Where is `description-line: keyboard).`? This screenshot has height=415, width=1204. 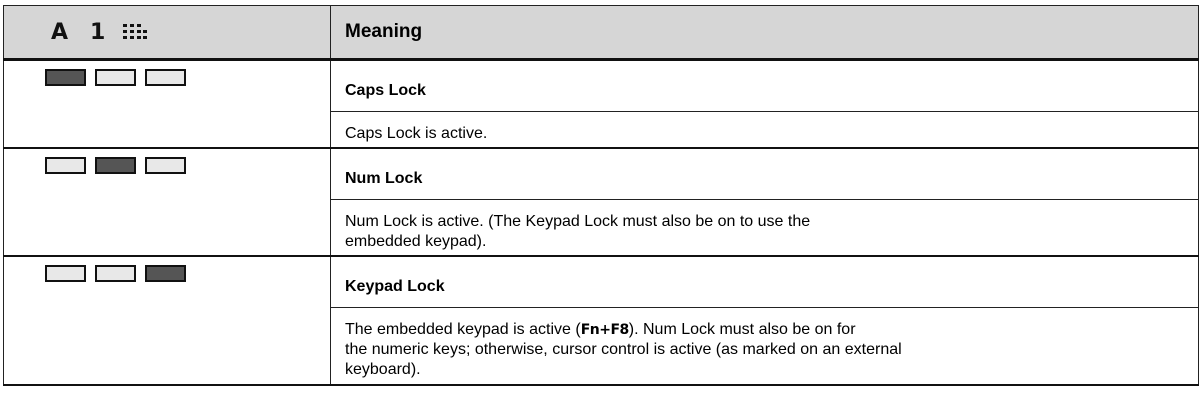
description-line: keyboard). is located at coordinates (383, 369).